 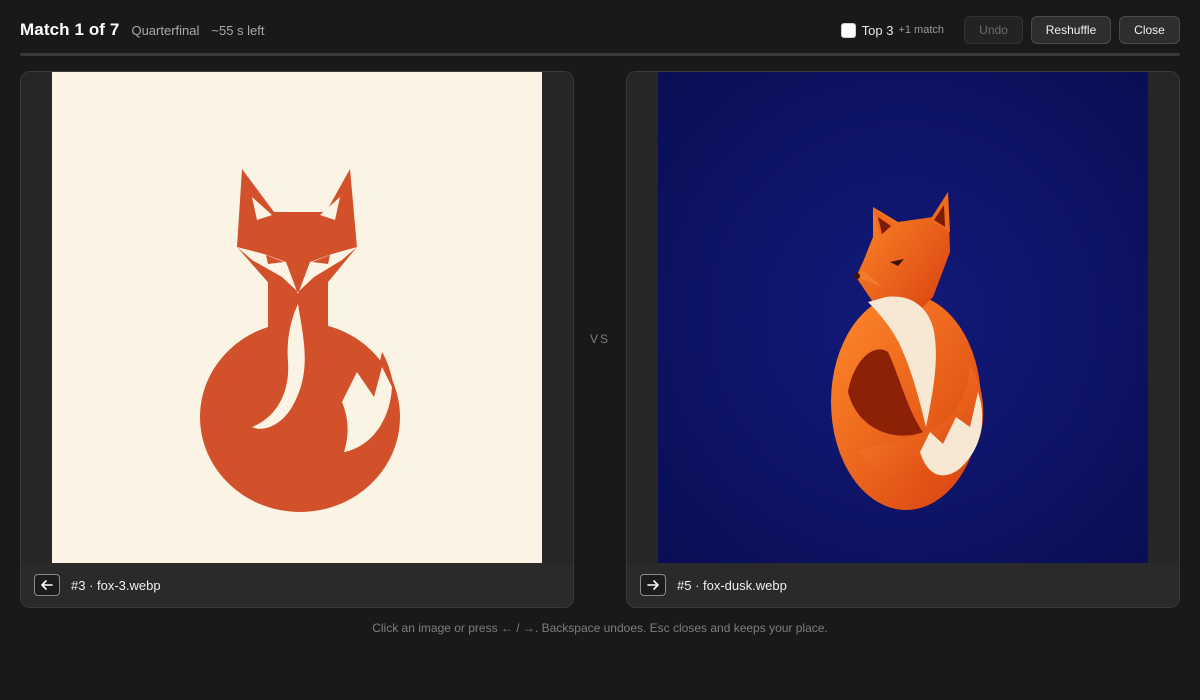 I want to click on caption-bar-left: #3 · fox-3.webp, so click(x=297, y=585).